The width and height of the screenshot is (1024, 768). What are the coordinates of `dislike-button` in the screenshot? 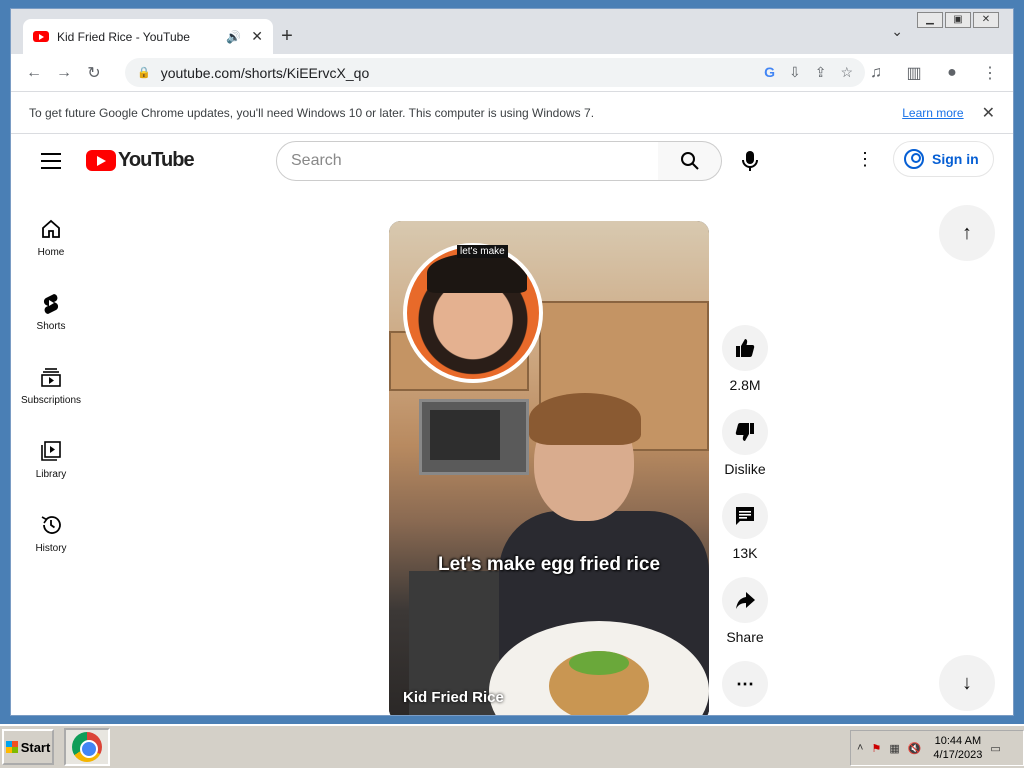 It's located at (745, 432).